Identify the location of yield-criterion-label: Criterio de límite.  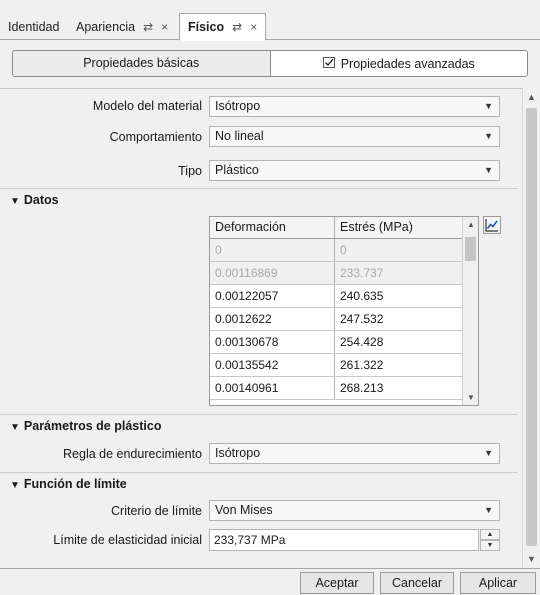
(156, 511).